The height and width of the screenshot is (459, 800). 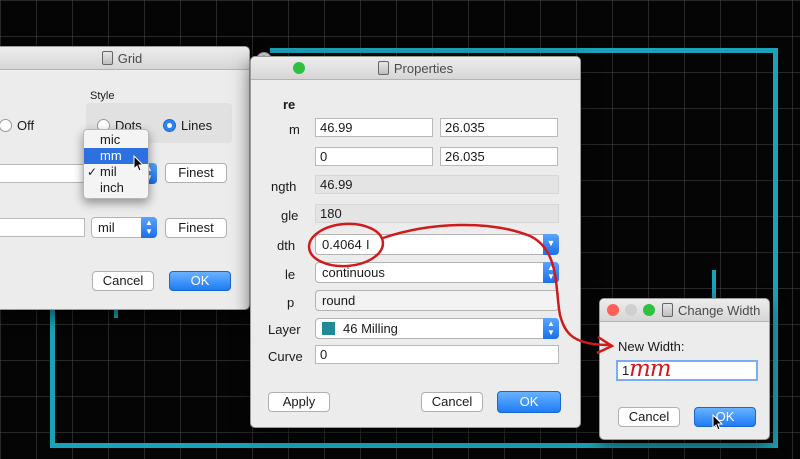 I want to click on annotation-text: mm, so click(x=650, y=369).